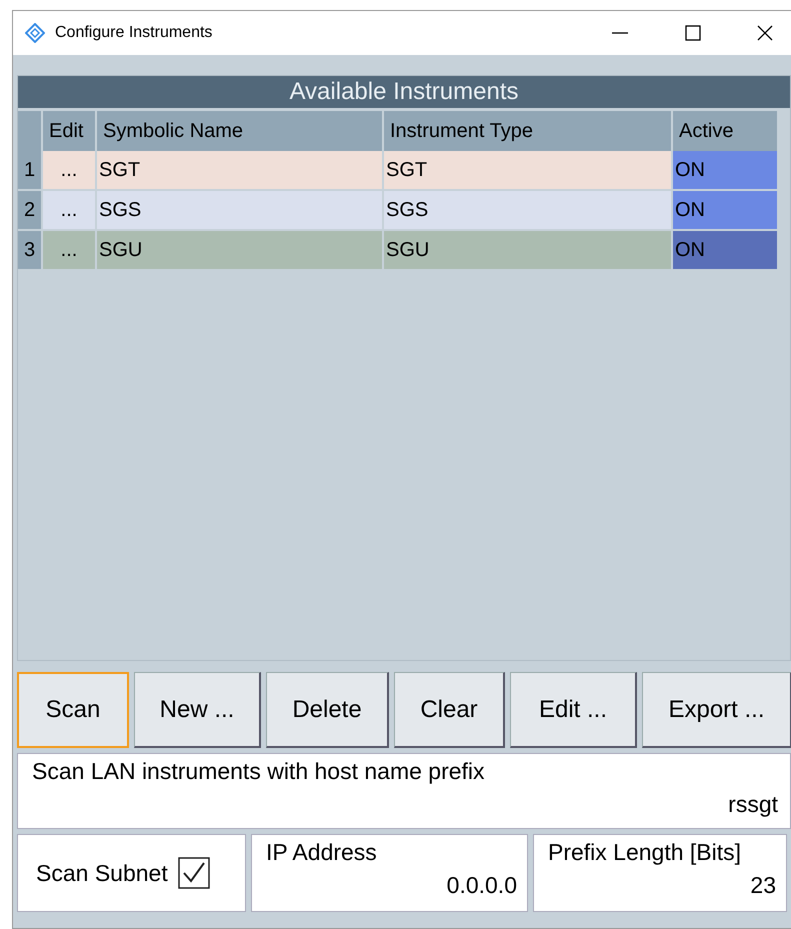  Describe the element at coordinates (527, 131) in the screenshot. I see `column-header: Instrument Type` at that location.